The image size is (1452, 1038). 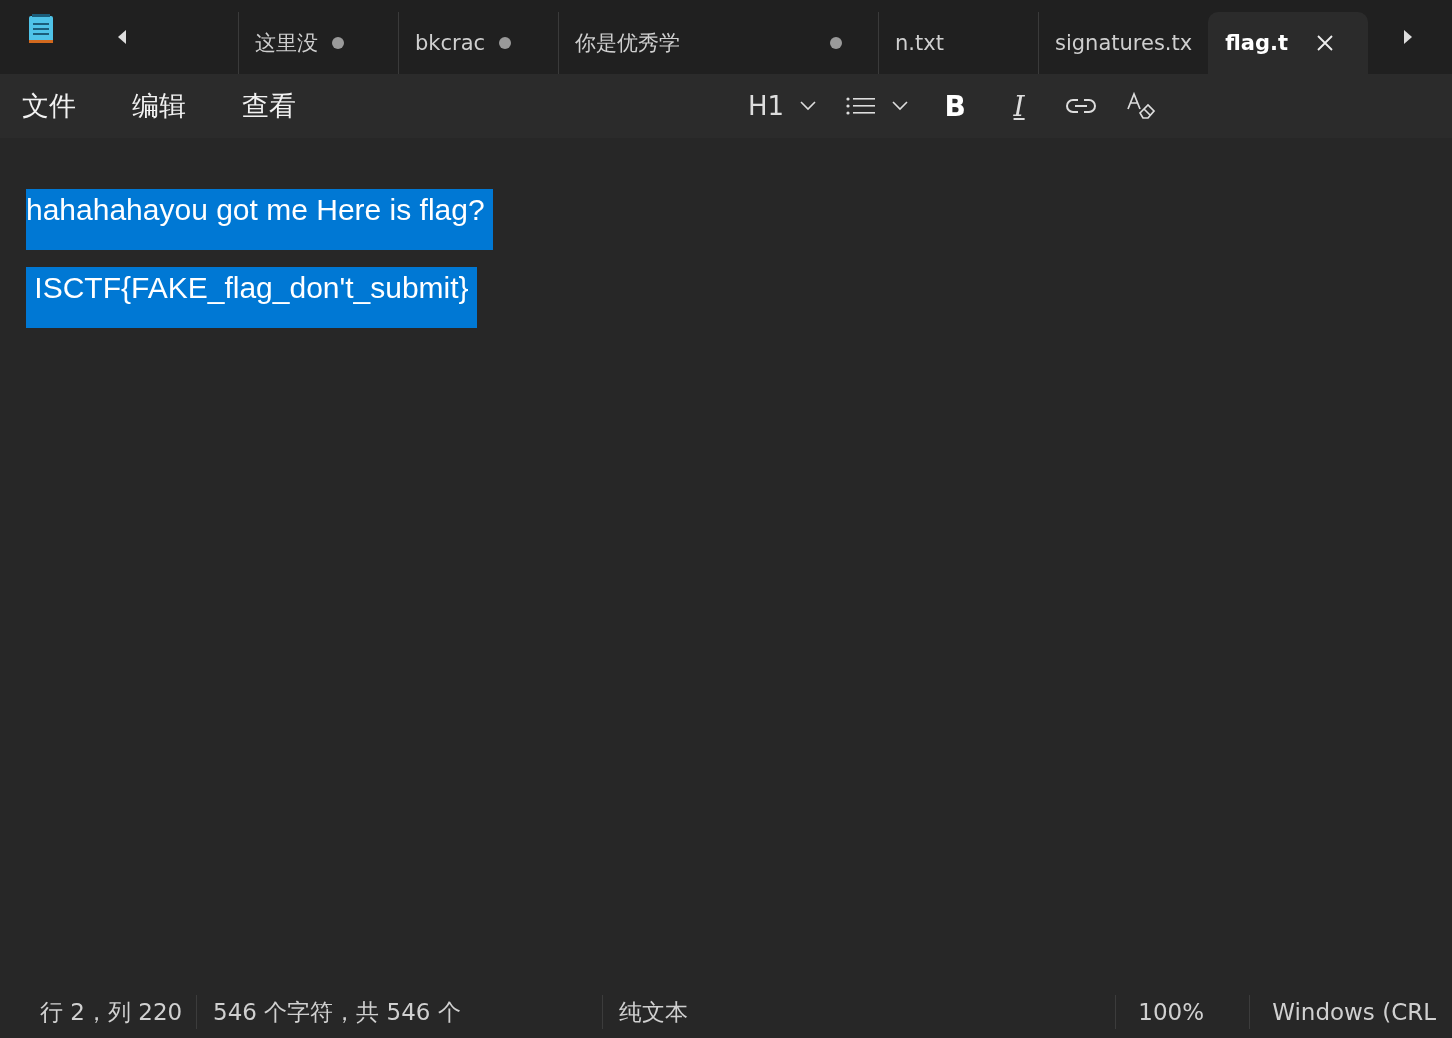 I want to click on triangle-left-icon, so click(x=122, y=37).